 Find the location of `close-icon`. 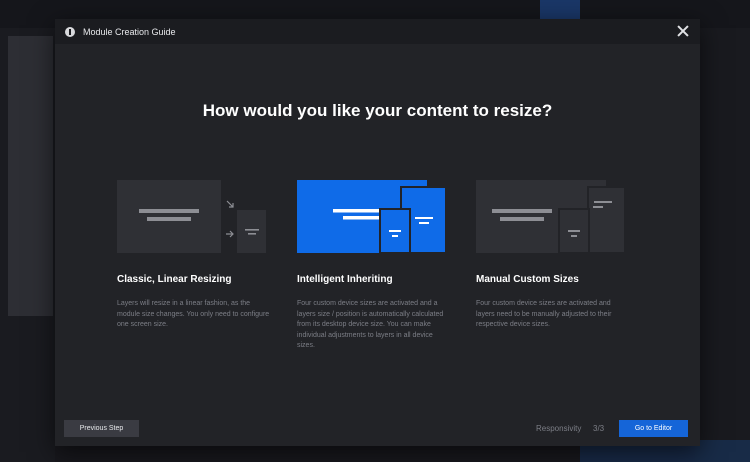

close-icon is located at coordinates (683, 31).